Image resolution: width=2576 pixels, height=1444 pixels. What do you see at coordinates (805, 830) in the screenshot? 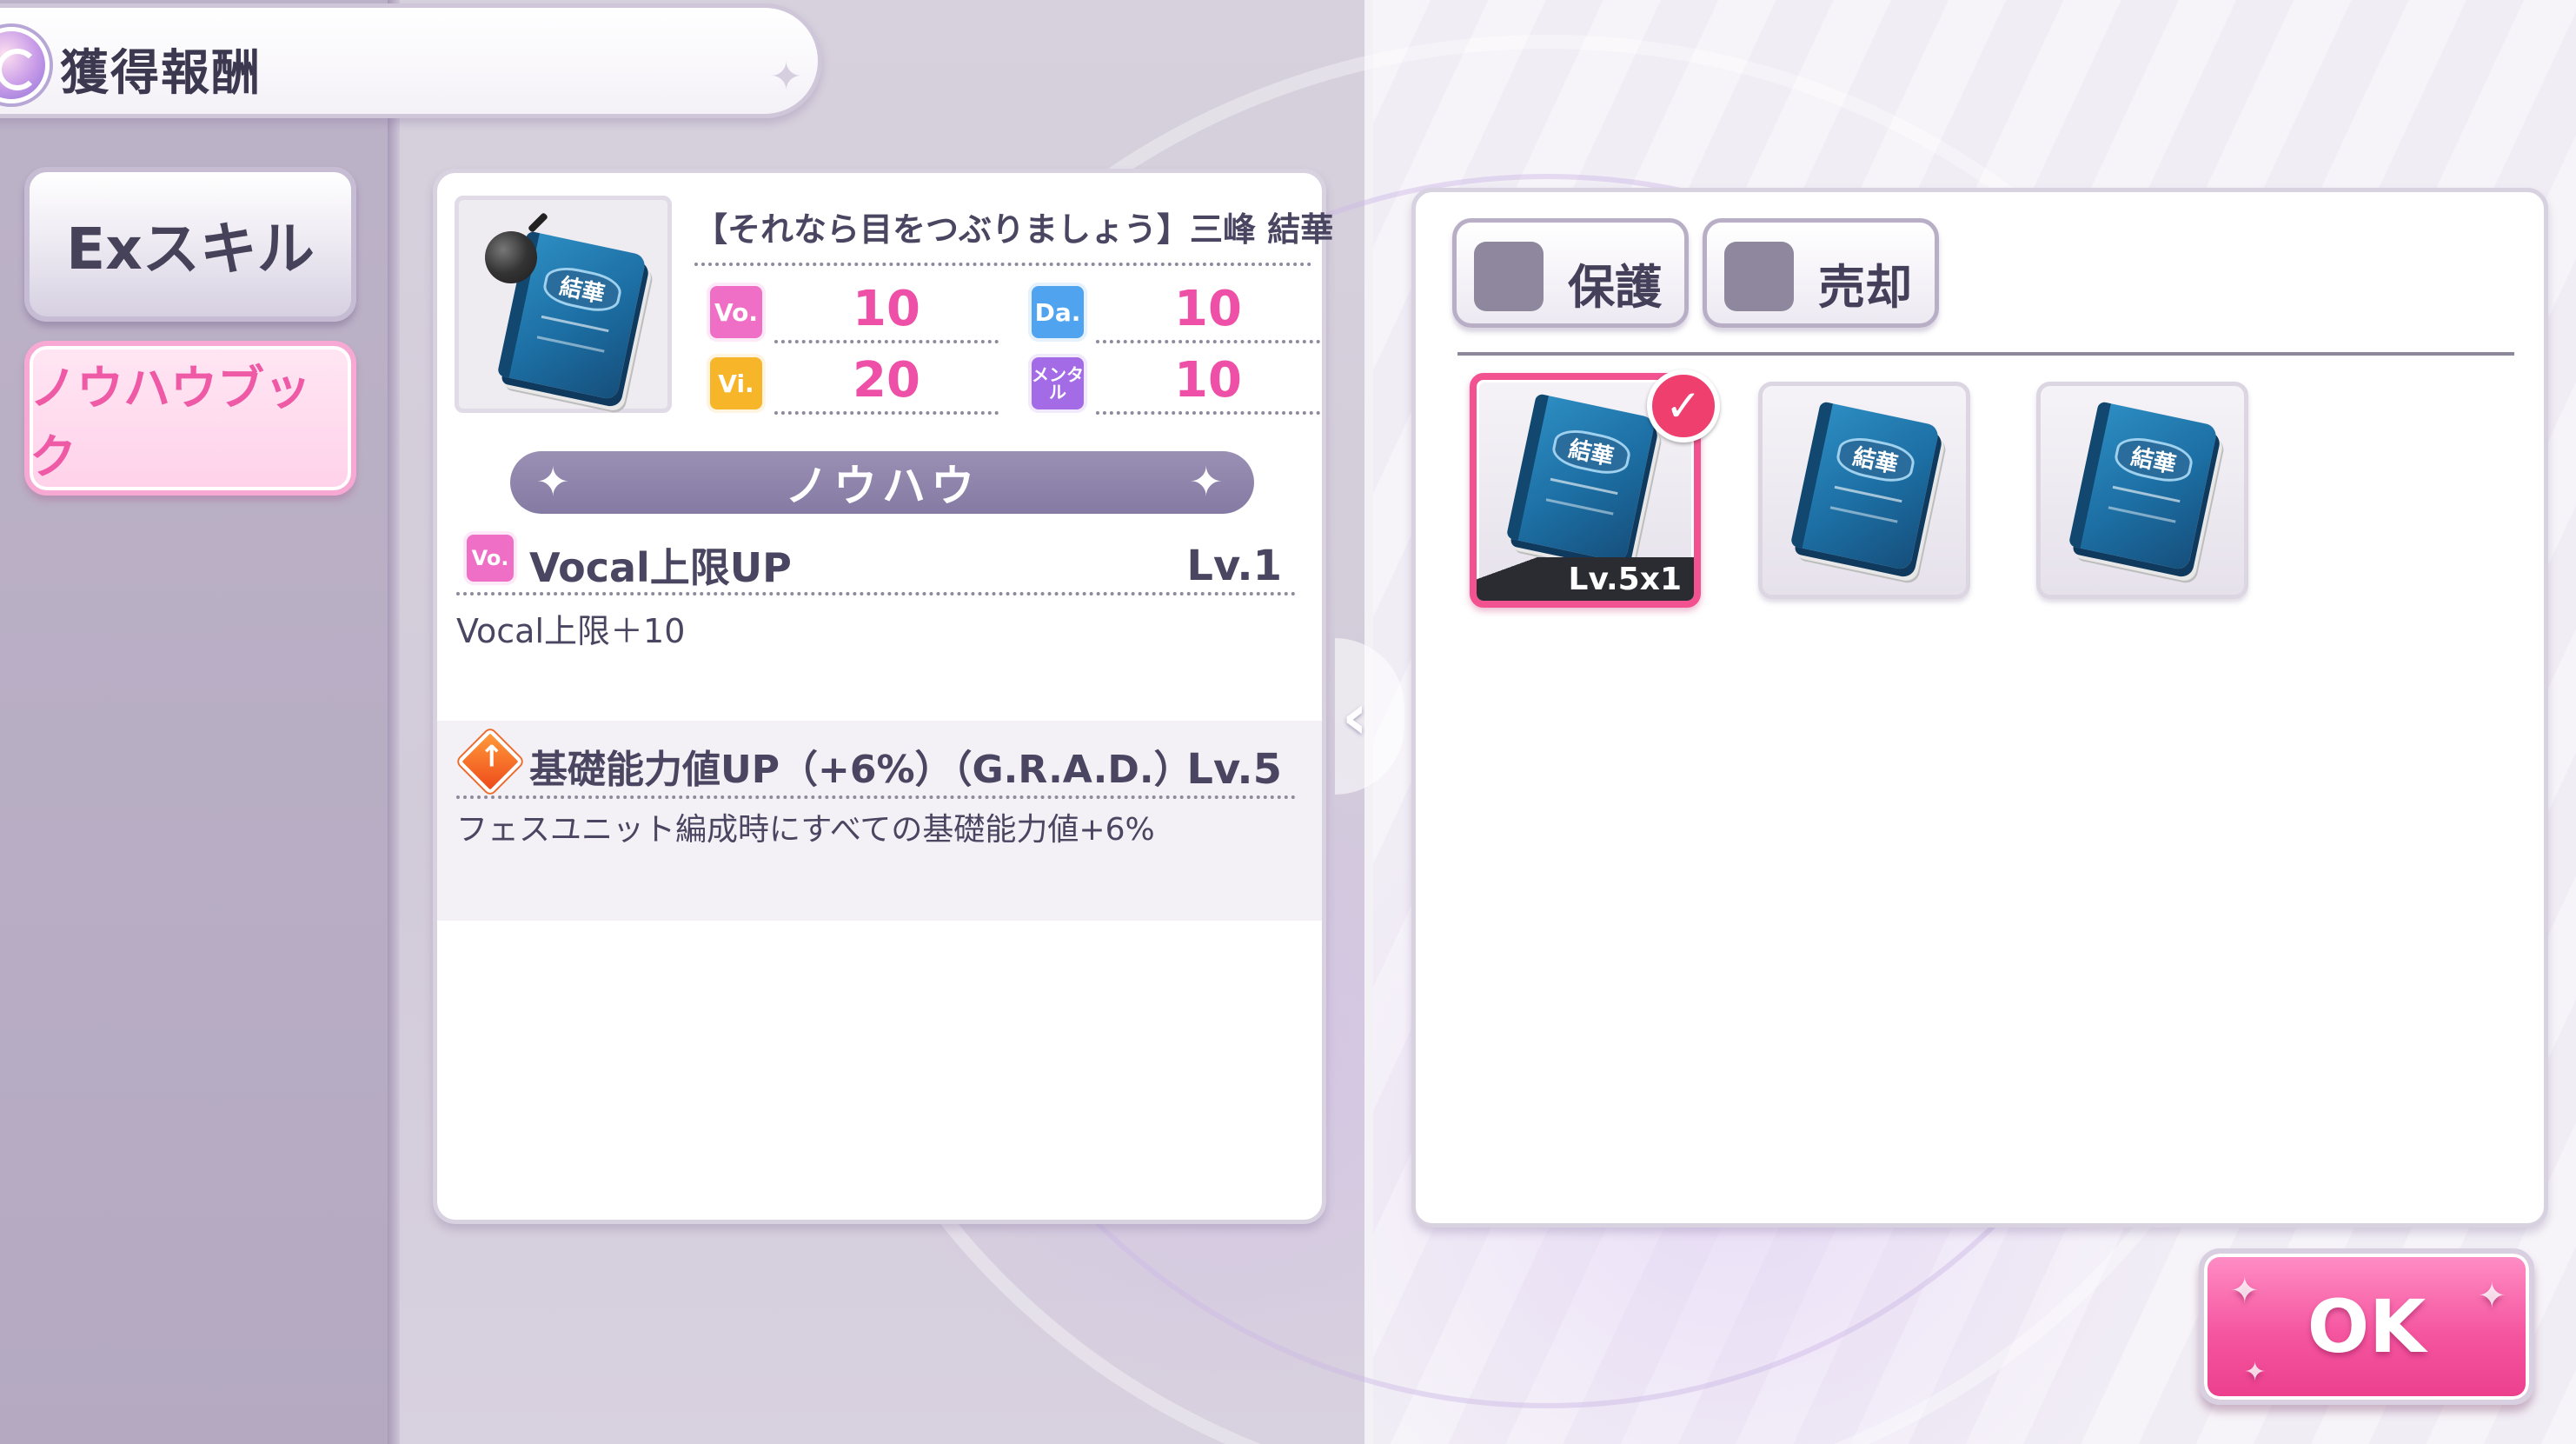
I see `skill-description: フェスユニット編成時にすべての基礎能力値+6%` at bounding box center [805, 830].